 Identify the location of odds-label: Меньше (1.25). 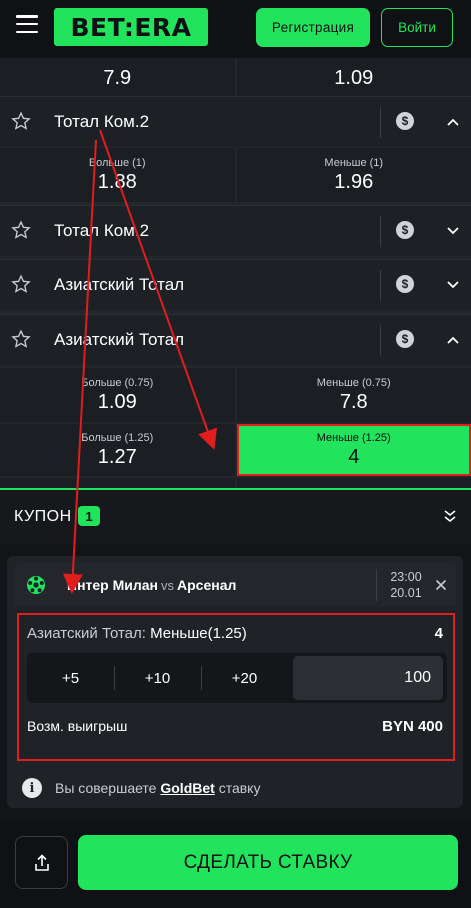
(353, 437).